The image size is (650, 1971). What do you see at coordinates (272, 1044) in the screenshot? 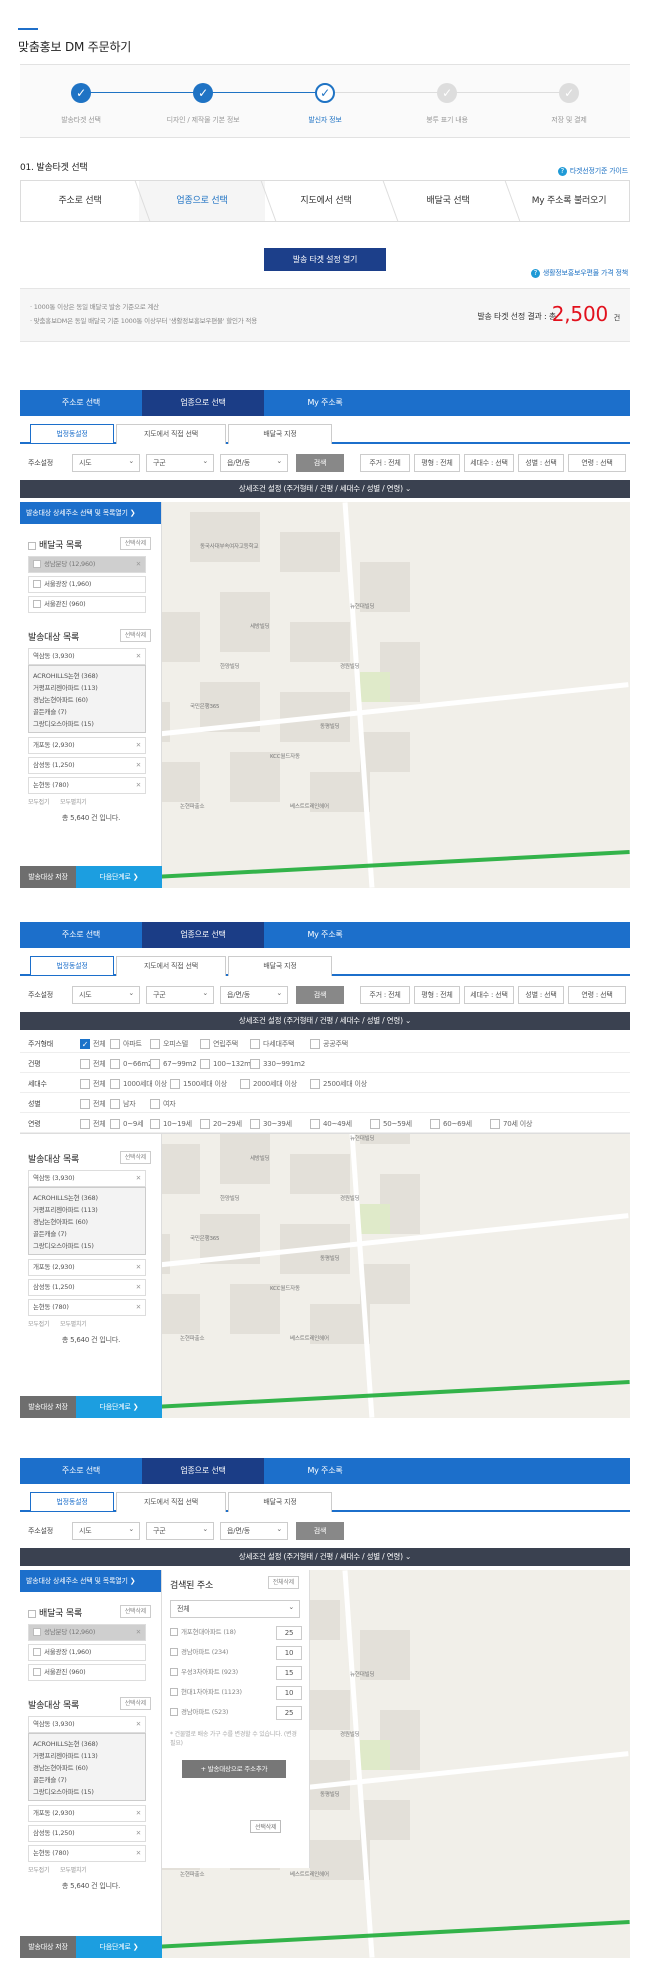
I see `filter-option: 다세대주택` at bounding box center [272, 1044].